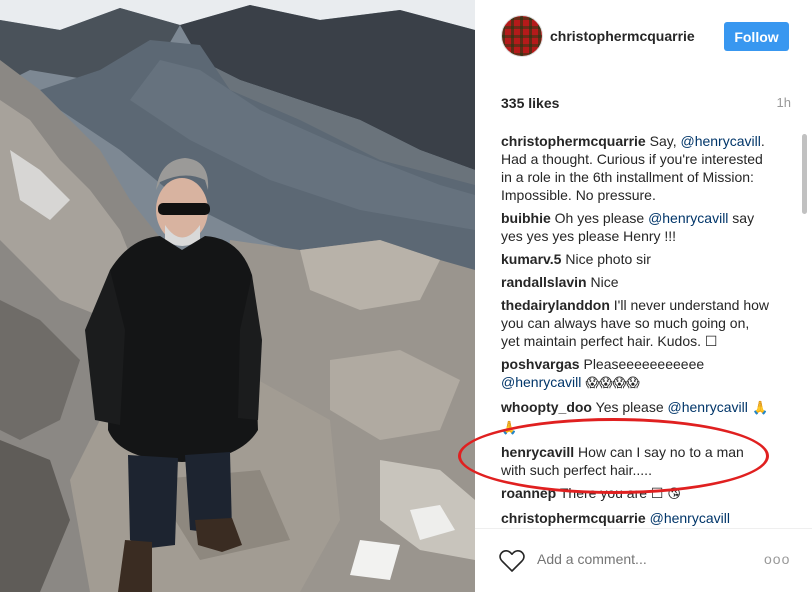 The image size is (812, 592). What do you see at coordinates (606, 259) in the screenshot?
I see `comment-text: Nice photo sir` at bounding box center [606, 259].